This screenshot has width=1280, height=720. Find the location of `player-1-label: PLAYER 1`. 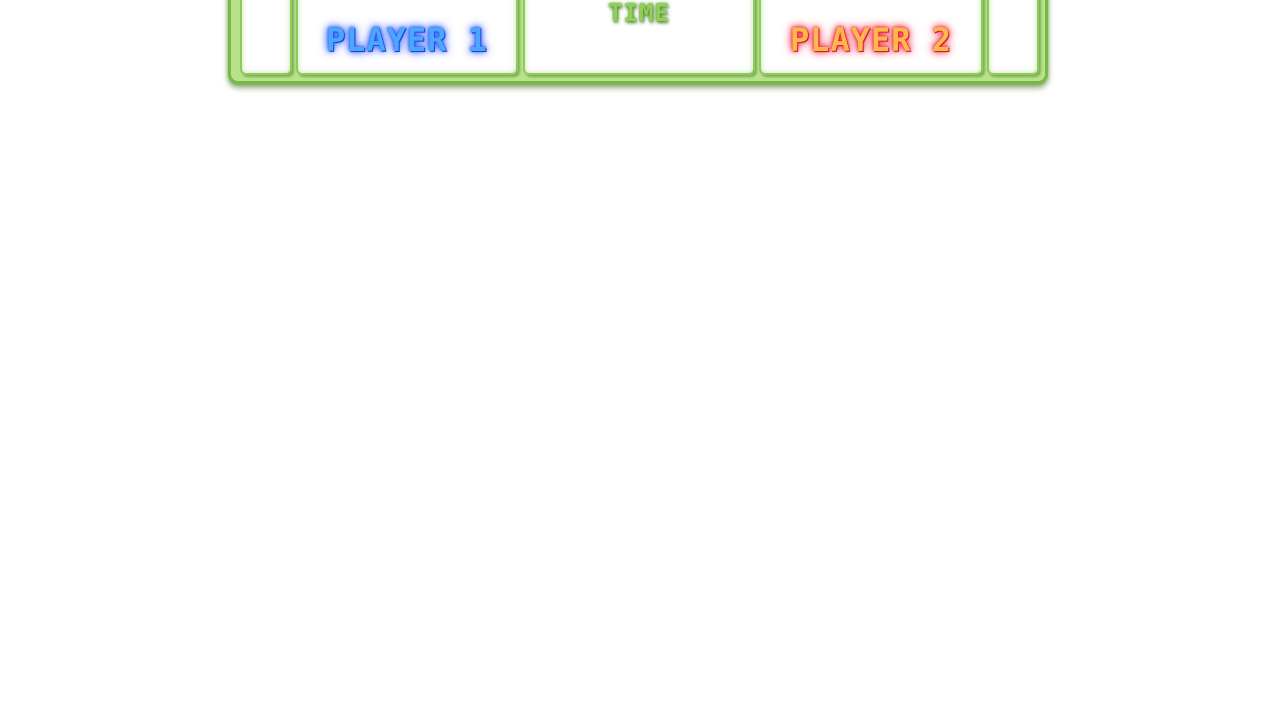

player-1-label: PLAYER 1 is located at coordinates (407, 40).